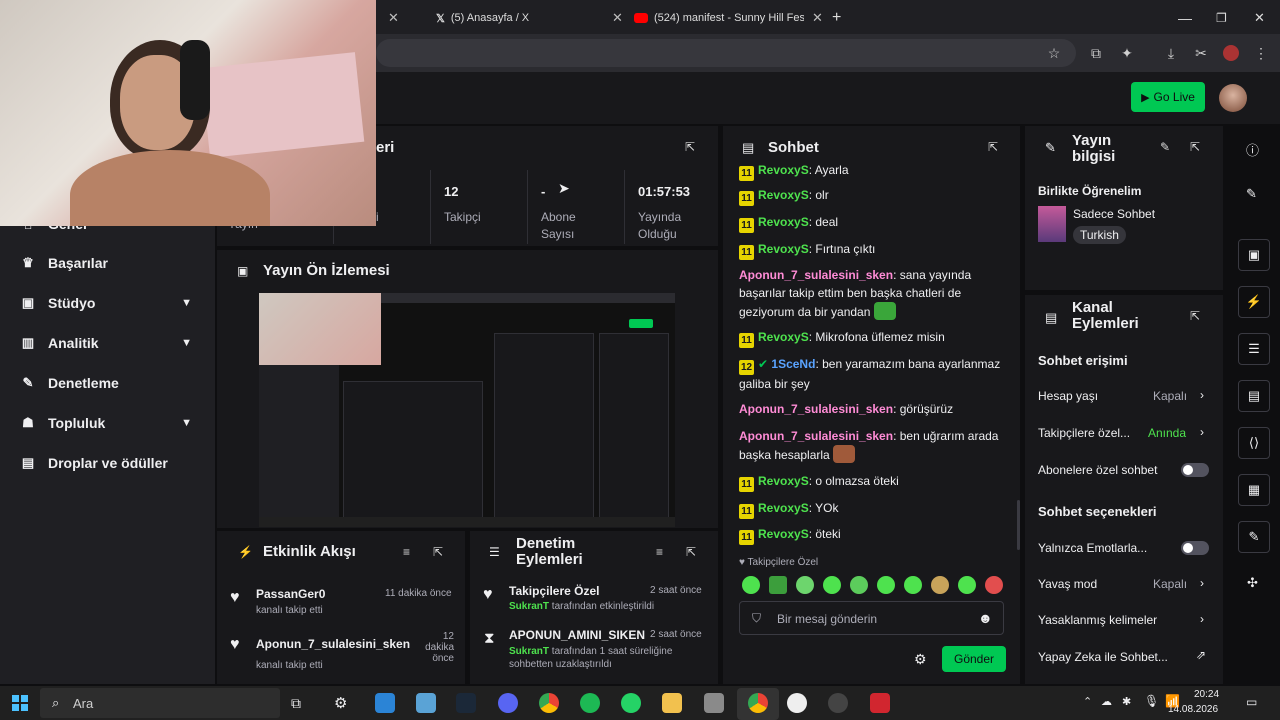 Image resolution: width=1280 pixels, height=720 pixels. What do you see at coordinates (1254, 443) in the screenshot?
I see `rail-code-icon: ⟨⟩` at bounding box center [1254, 443].